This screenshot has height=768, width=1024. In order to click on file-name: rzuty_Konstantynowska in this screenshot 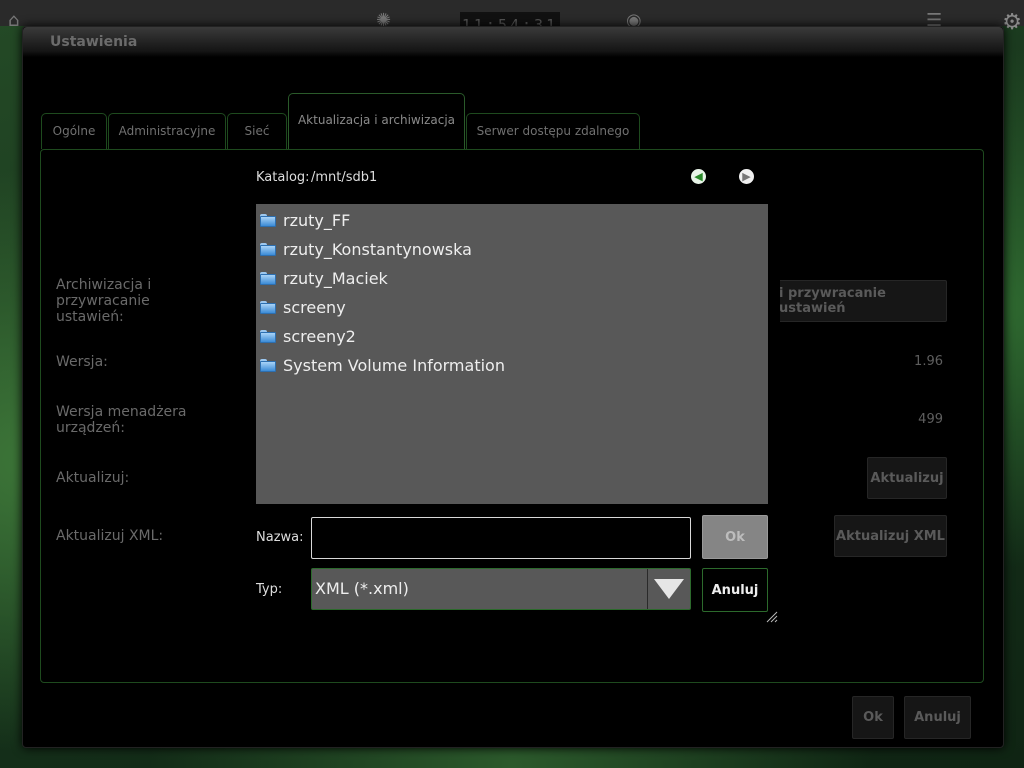, I will do `click(377, 249)`.